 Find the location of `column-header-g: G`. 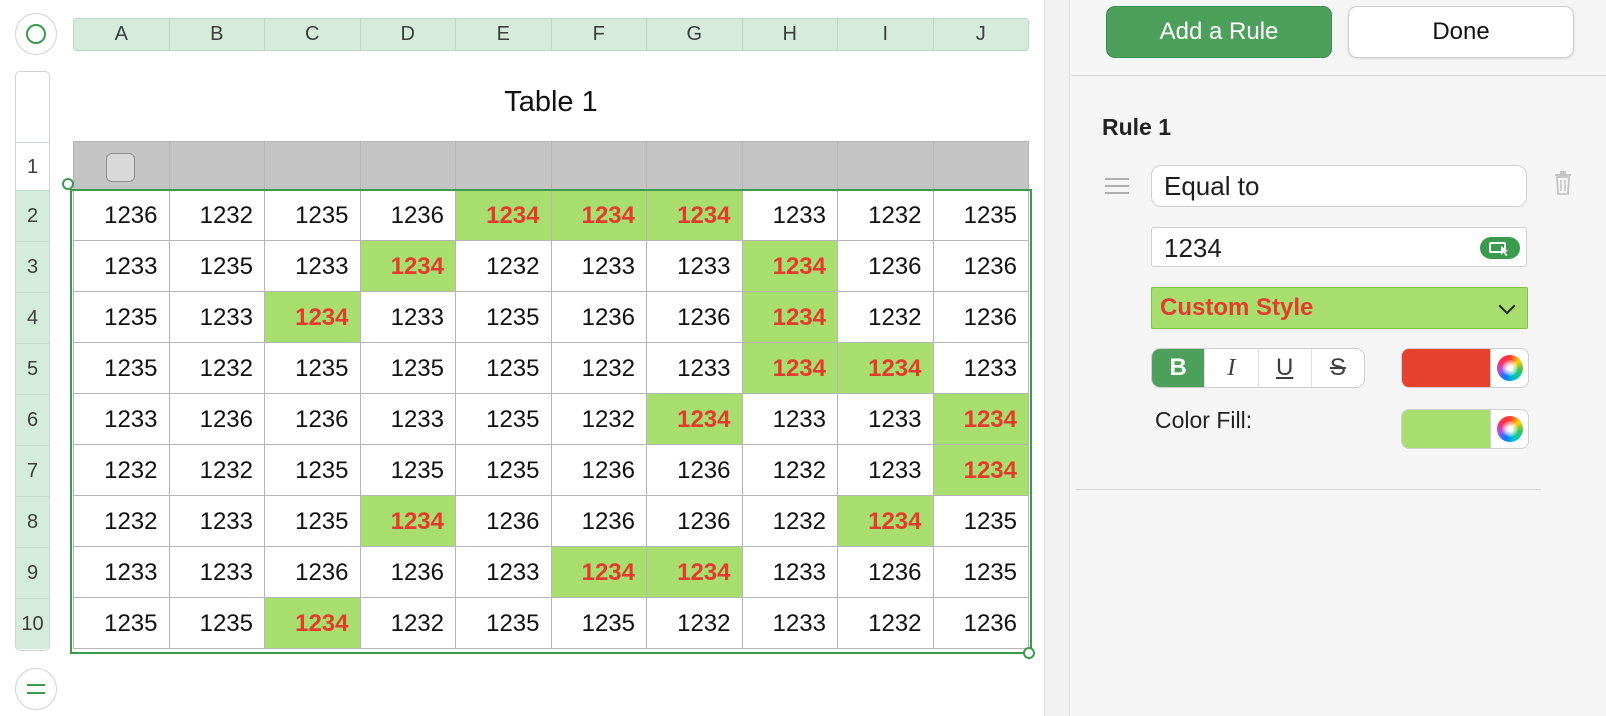

column-header-g: G is located at coordinates (695, 34).